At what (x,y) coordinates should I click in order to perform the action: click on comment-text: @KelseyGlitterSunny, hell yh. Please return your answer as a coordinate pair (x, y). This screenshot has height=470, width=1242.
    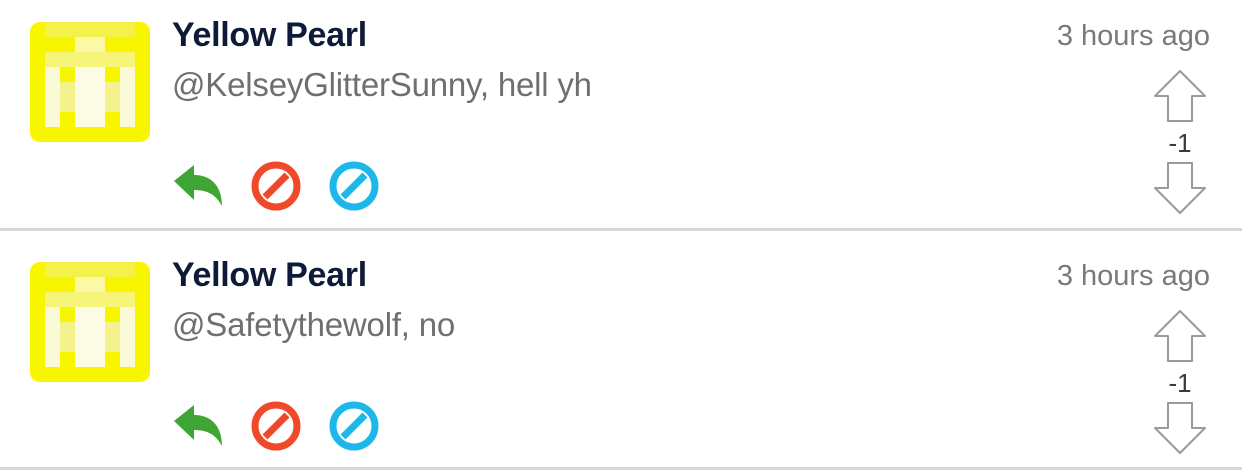
    Looking at the image, I should click on (382, 84).